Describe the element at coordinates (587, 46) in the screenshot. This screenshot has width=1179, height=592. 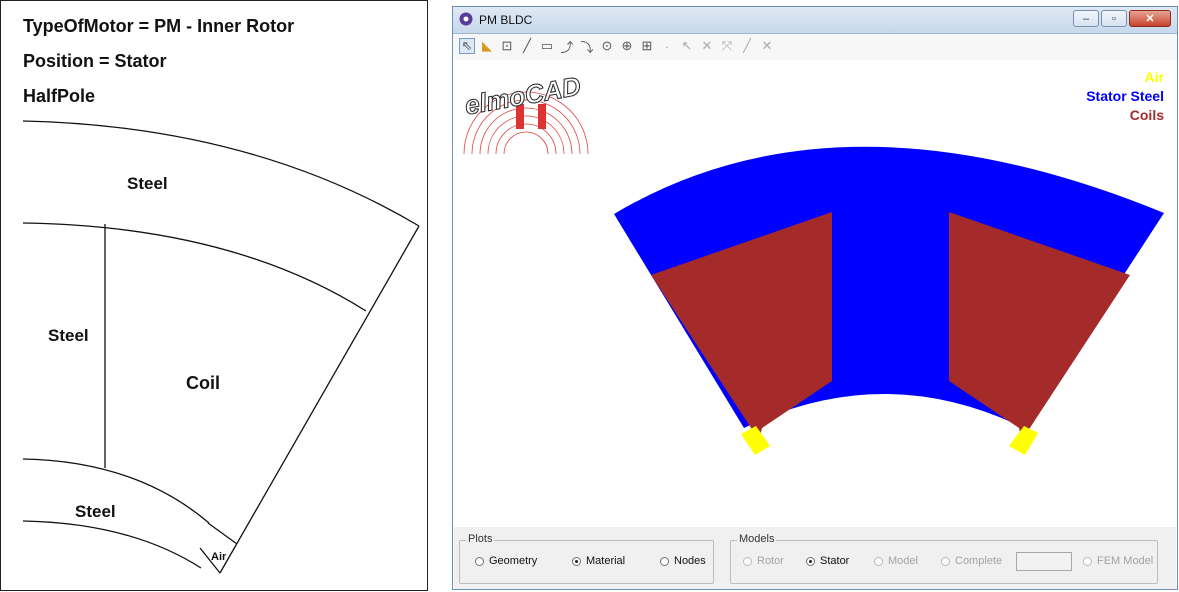
I see `arc2-icon: ⤵` at that location.